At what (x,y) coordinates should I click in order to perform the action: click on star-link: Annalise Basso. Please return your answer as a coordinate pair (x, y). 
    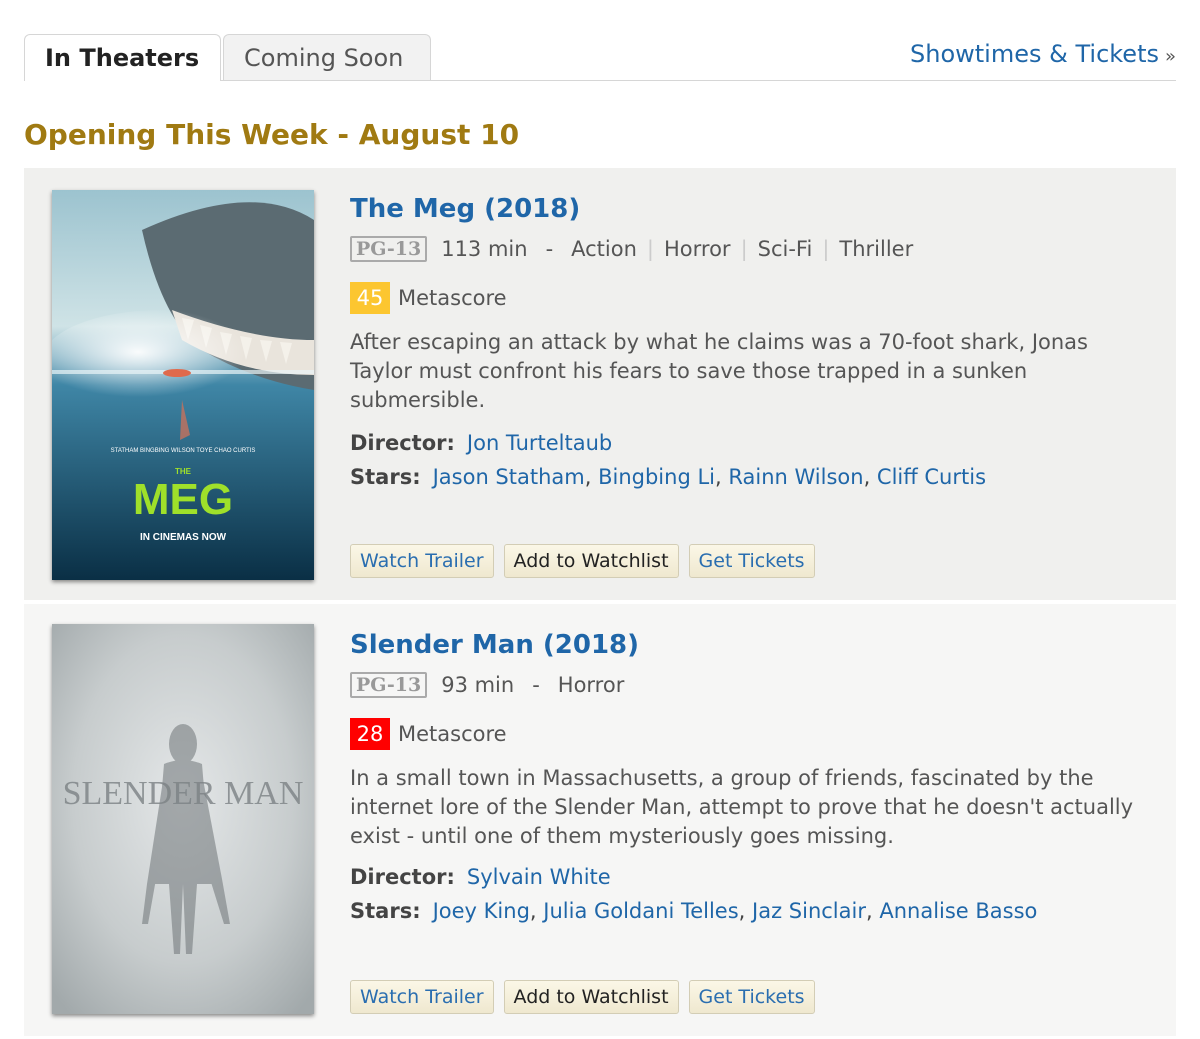
    Looking at the image, I should click on (958, 911).